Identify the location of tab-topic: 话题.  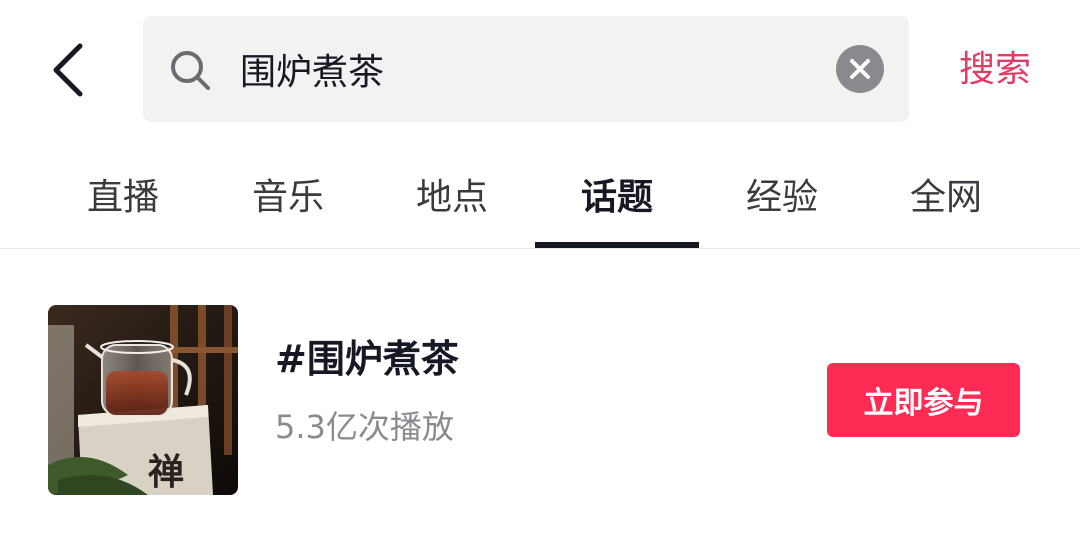
(617, 194).